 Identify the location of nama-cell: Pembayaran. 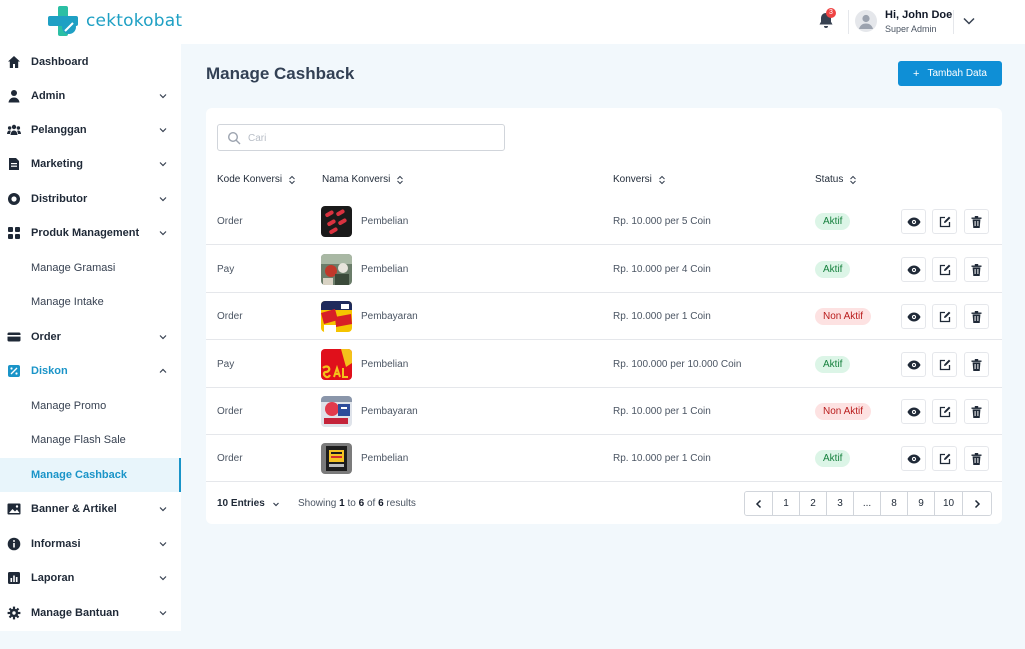
(389, 411).